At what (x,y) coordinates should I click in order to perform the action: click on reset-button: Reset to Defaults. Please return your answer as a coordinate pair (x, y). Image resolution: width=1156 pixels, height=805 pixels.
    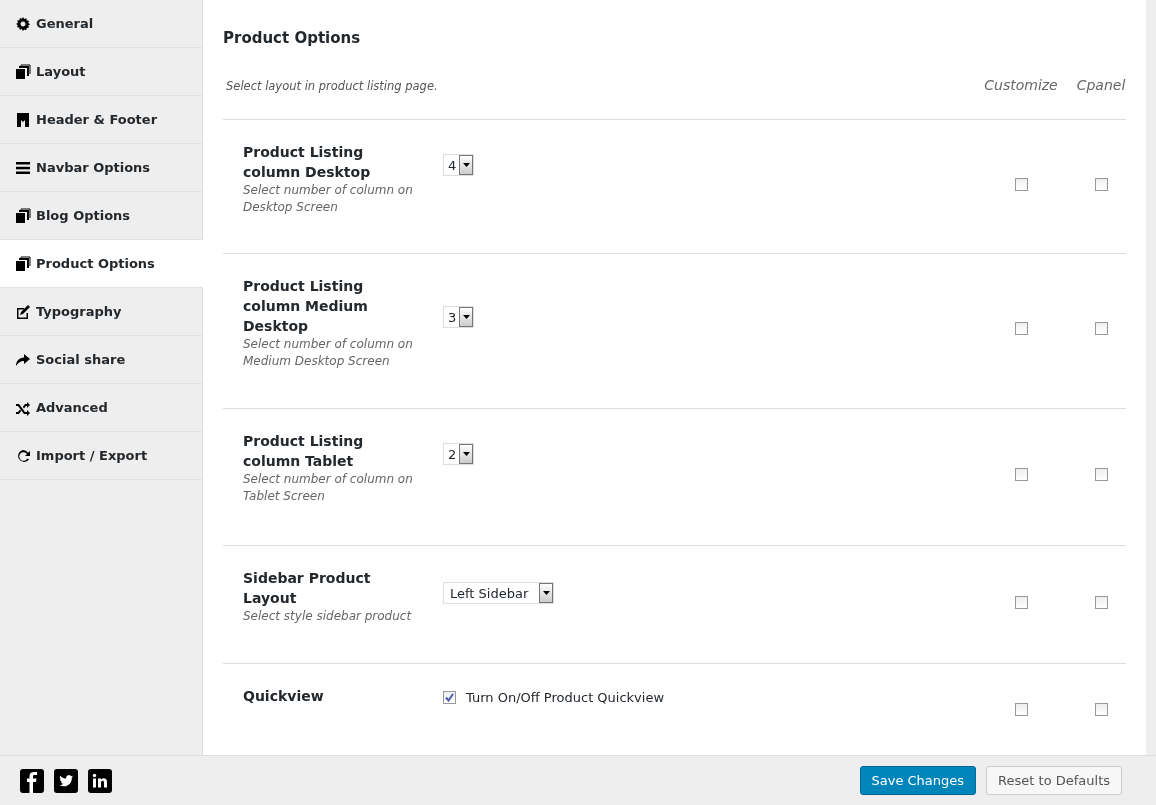
    Looking at the image, I should click on (1054, 780).